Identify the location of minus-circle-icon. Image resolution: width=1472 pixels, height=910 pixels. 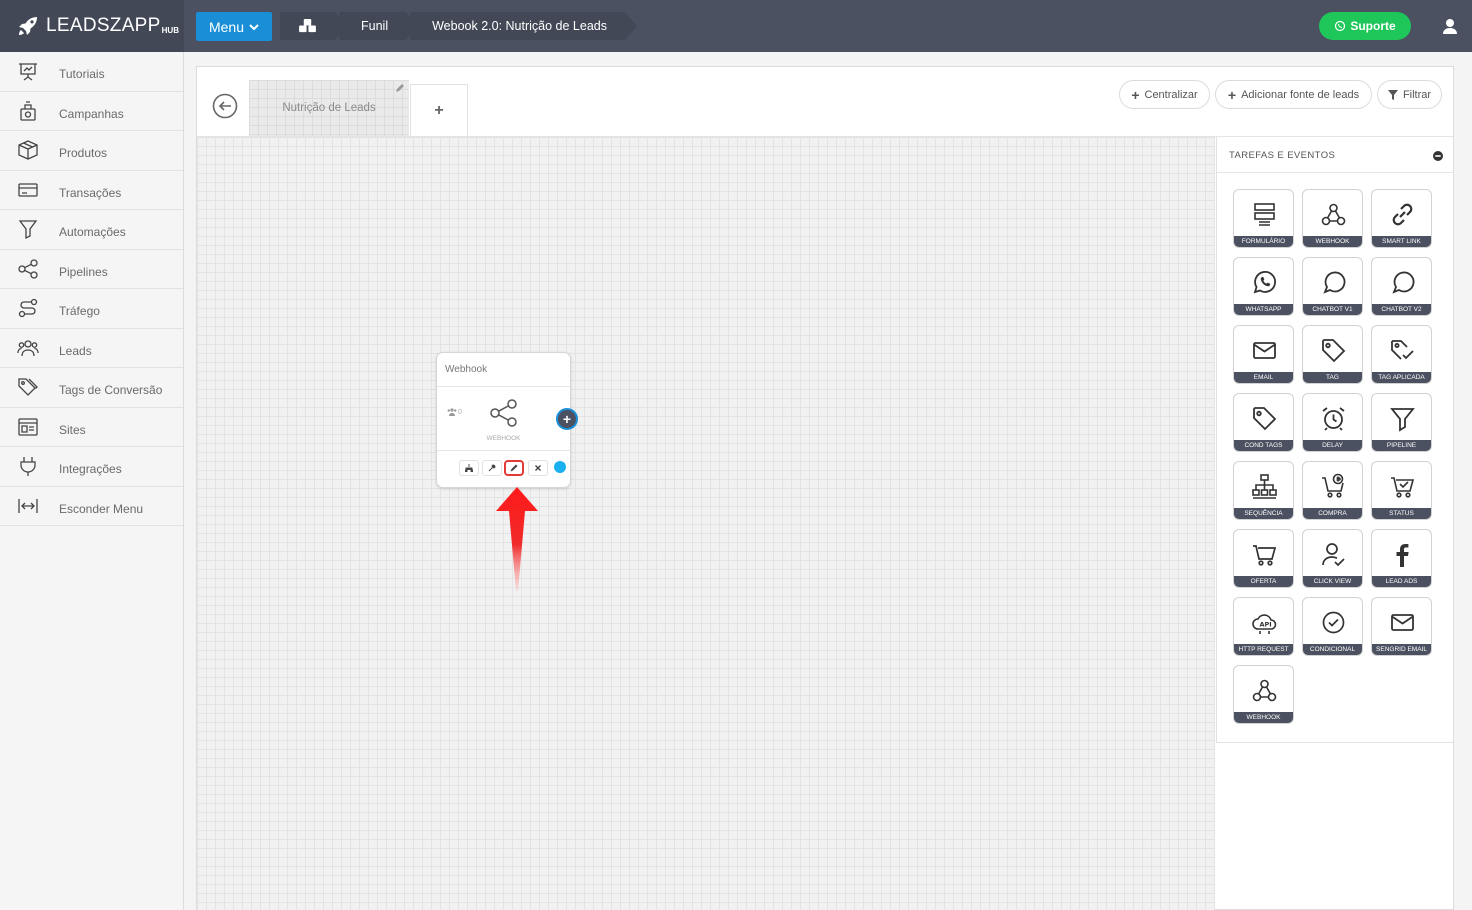
(1438, 156).